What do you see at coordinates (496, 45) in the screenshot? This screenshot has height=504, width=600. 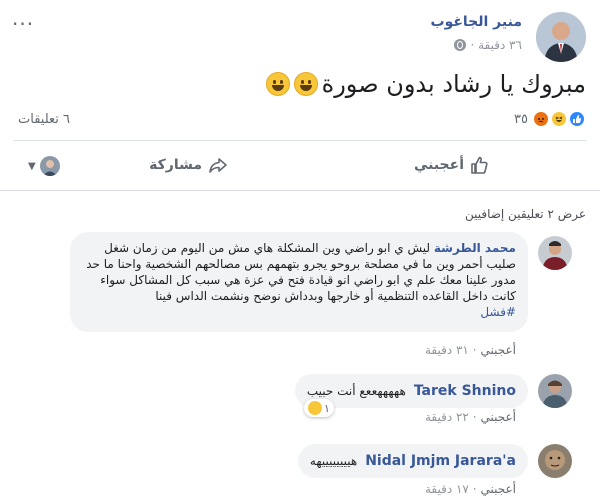 I see `post-time: ٣٦ دقيقة ·` at bounding box center [496, 45].